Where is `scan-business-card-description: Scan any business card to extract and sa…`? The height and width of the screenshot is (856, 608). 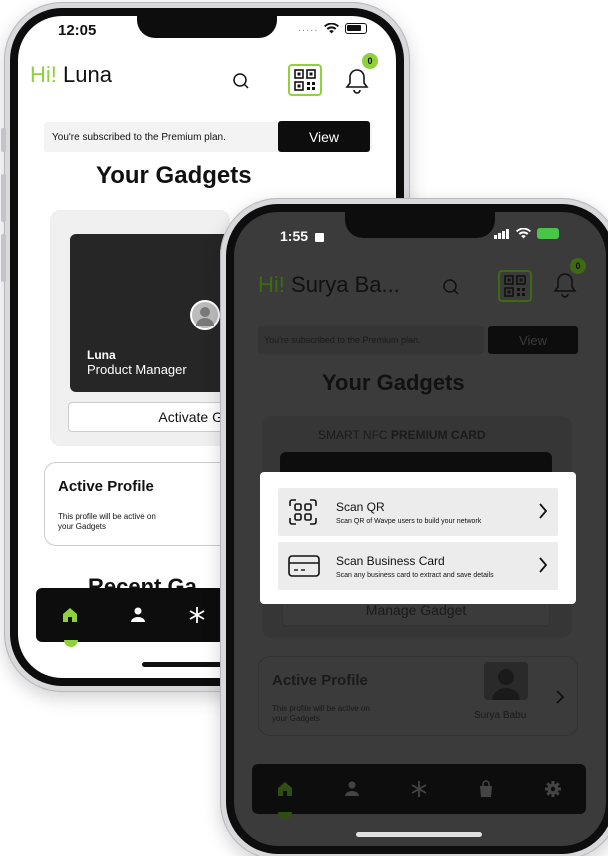 scan-business-card-description: Scan any business card to extract and sa… is located at coordinates (415, 575).